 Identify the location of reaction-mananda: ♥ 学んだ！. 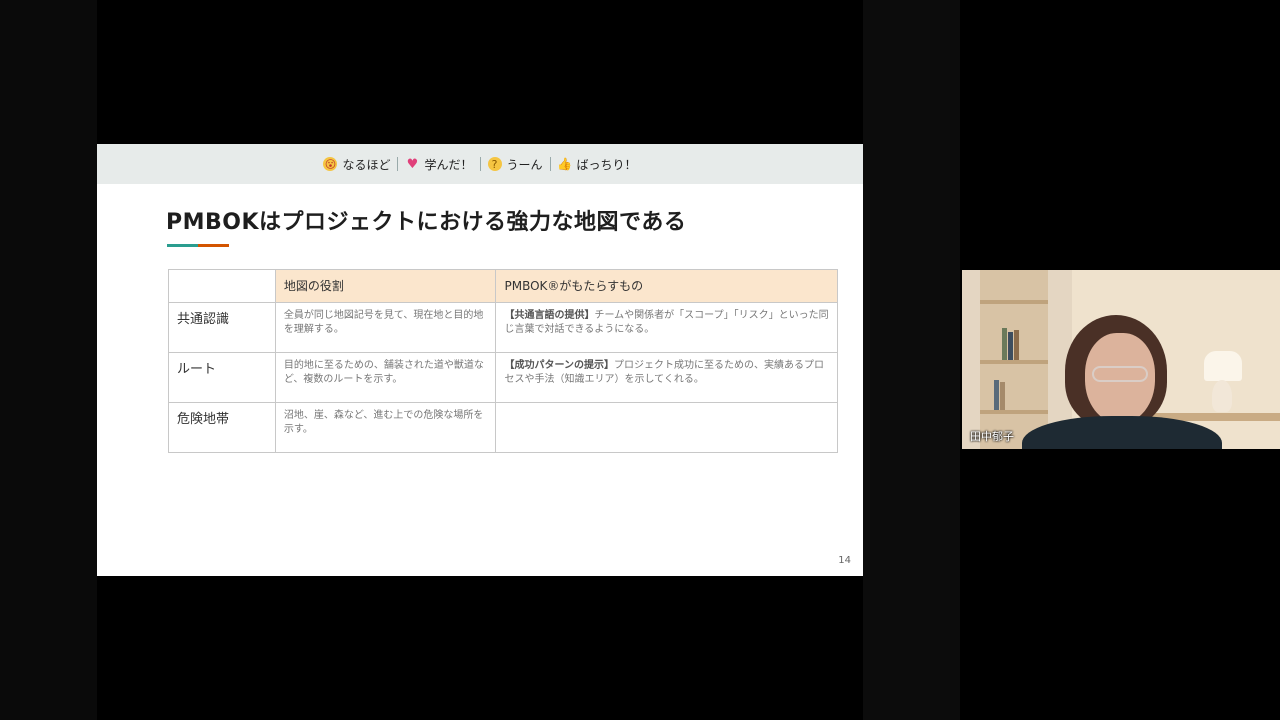
(438, 164).